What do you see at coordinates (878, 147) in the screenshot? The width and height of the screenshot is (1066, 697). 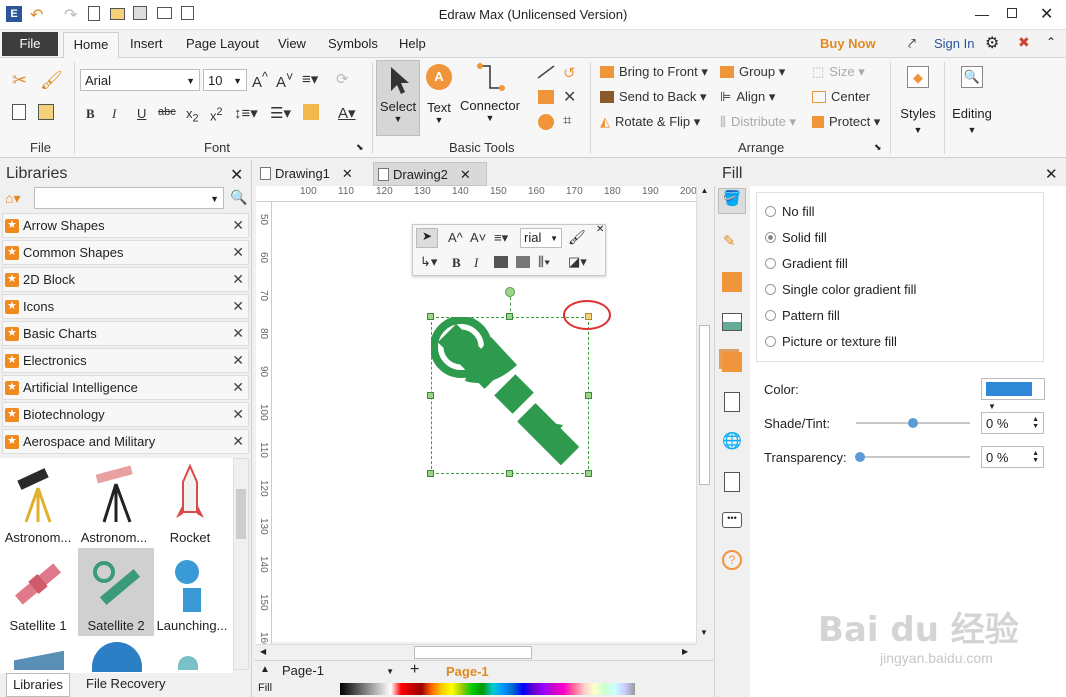 I see `arrange-dialog-launcher-icon: ⬊` at bounding box center [878, 147].